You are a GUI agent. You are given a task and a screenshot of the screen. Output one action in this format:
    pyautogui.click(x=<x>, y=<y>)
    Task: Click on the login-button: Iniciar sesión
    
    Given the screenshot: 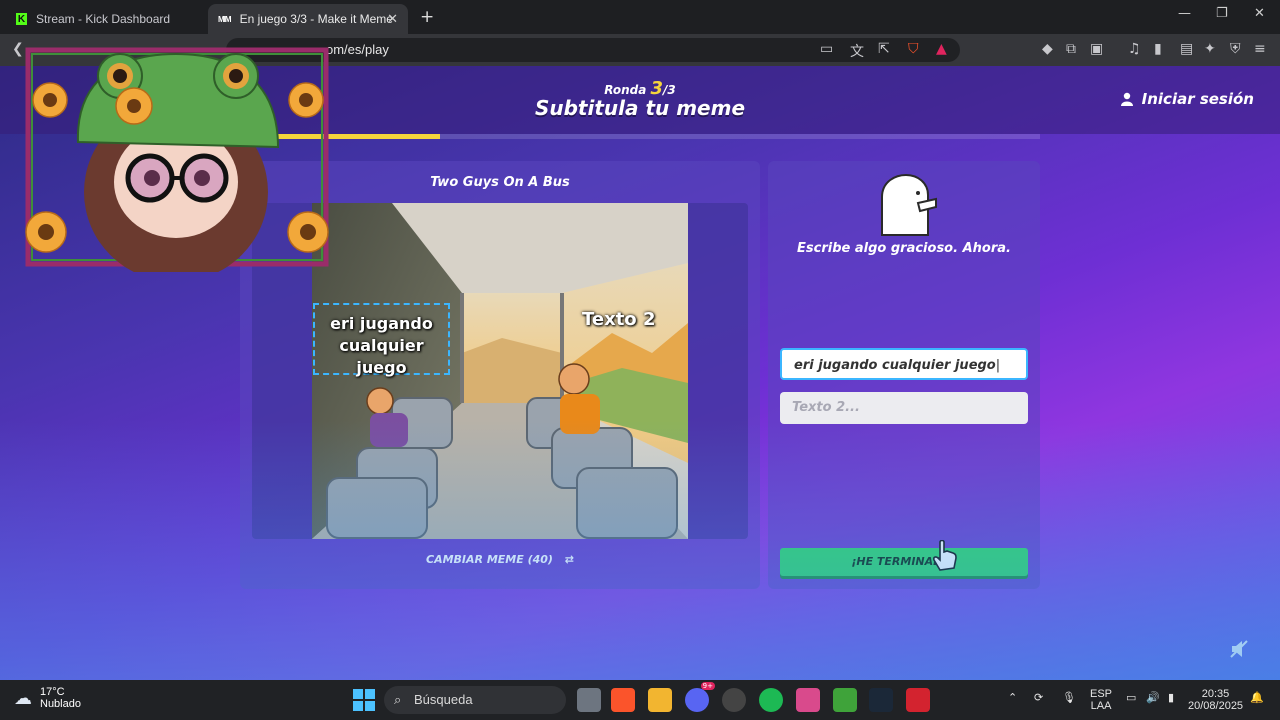 What is the action you would take?
    pyautogui.click(x=1187, y=99)
    